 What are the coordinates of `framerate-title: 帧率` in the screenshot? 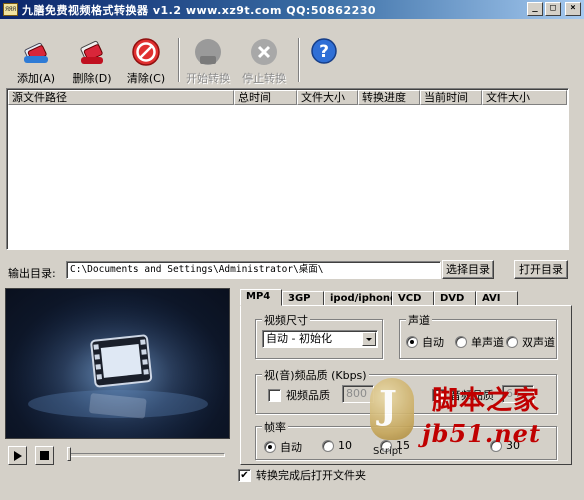 It's located at (275, 427).